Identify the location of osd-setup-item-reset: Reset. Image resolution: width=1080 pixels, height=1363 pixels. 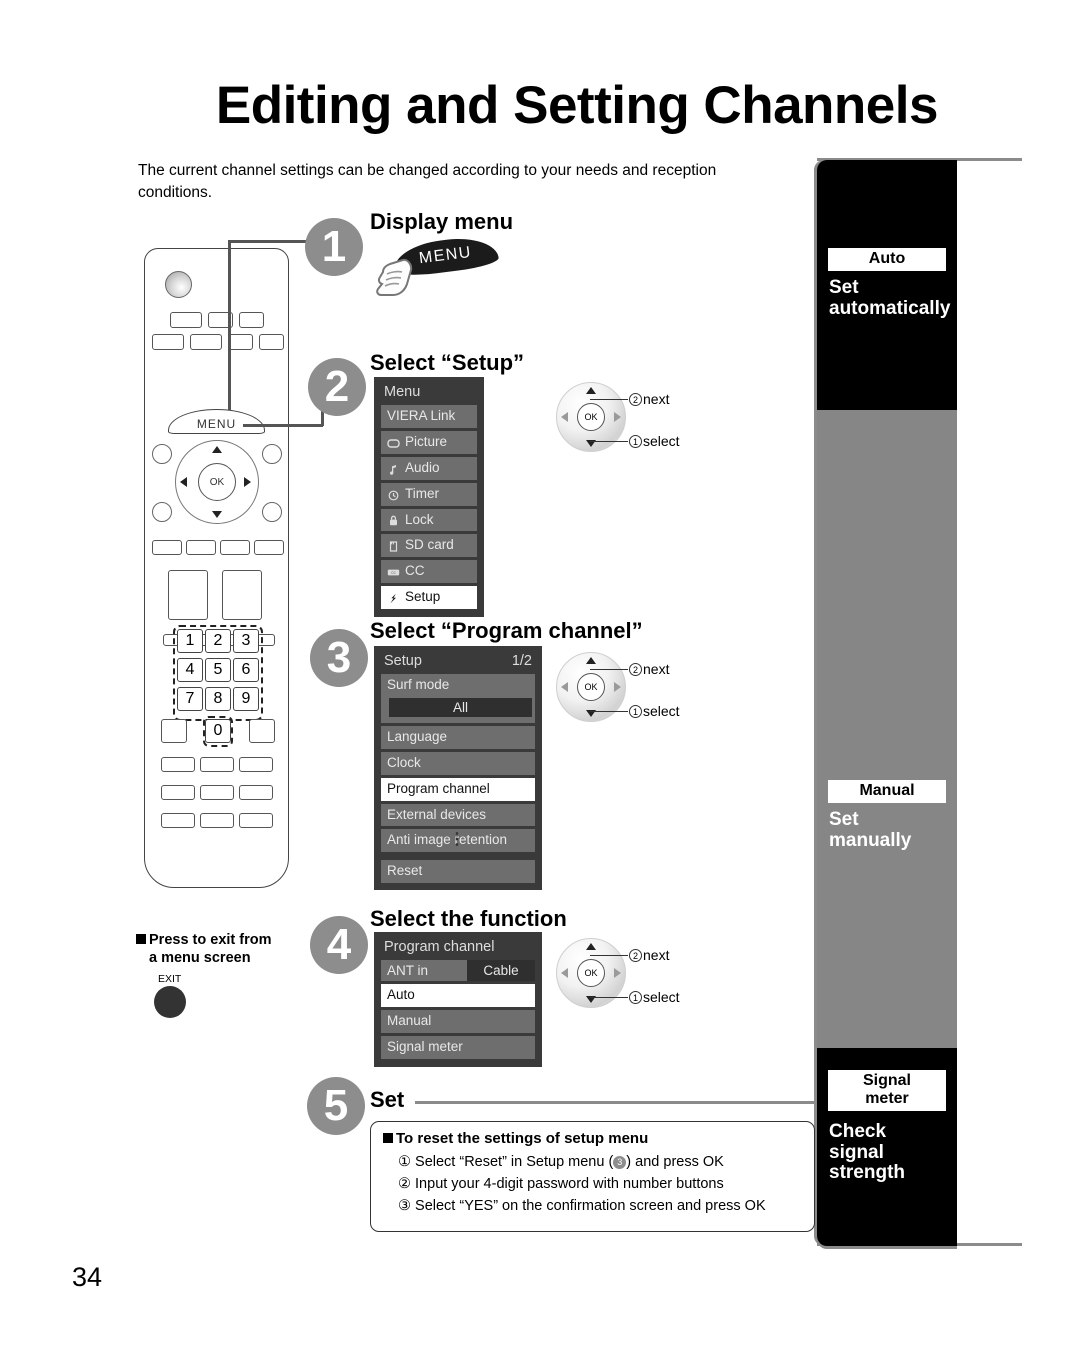
(458, 871).